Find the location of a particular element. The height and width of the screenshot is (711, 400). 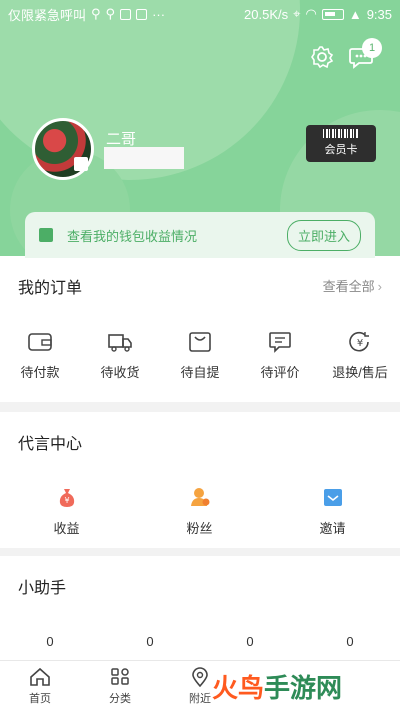

wifi-icon: ◠ is located at coordinates (311, 13).